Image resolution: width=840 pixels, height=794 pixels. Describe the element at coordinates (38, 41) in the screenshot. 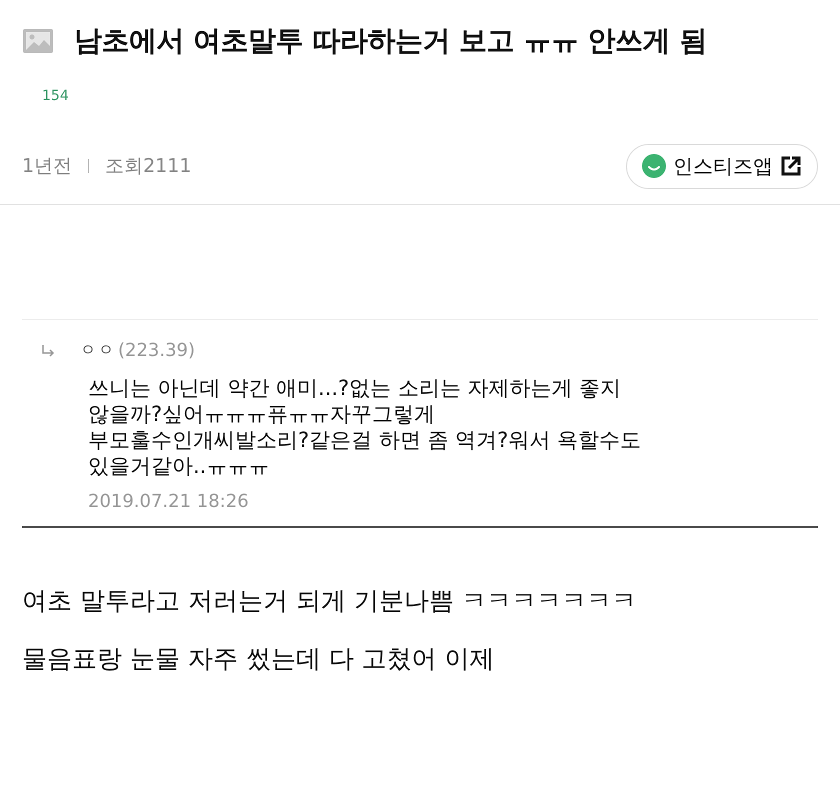

I see `image-icon` at that location.